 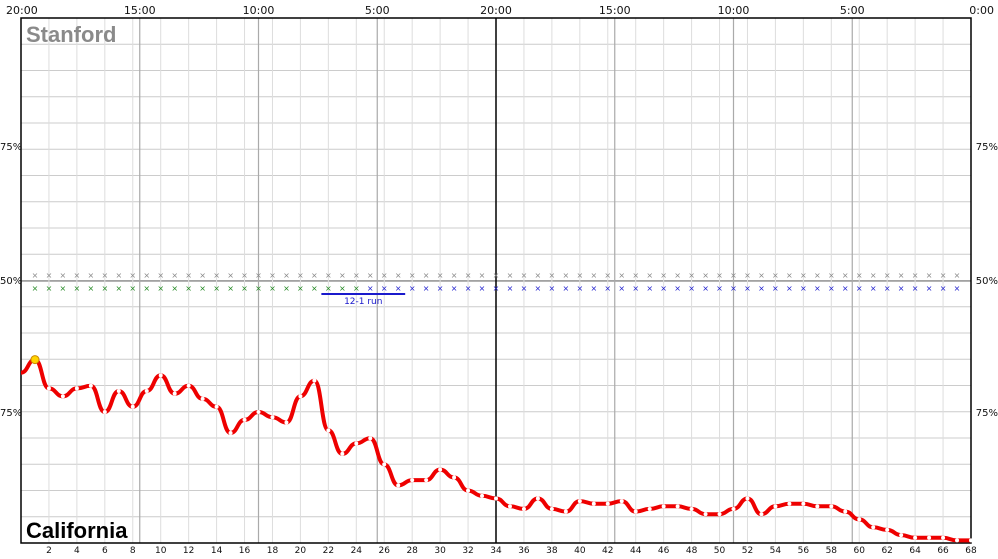 I want to click on possession-tick-label: 14, so click(x=217, y=551).